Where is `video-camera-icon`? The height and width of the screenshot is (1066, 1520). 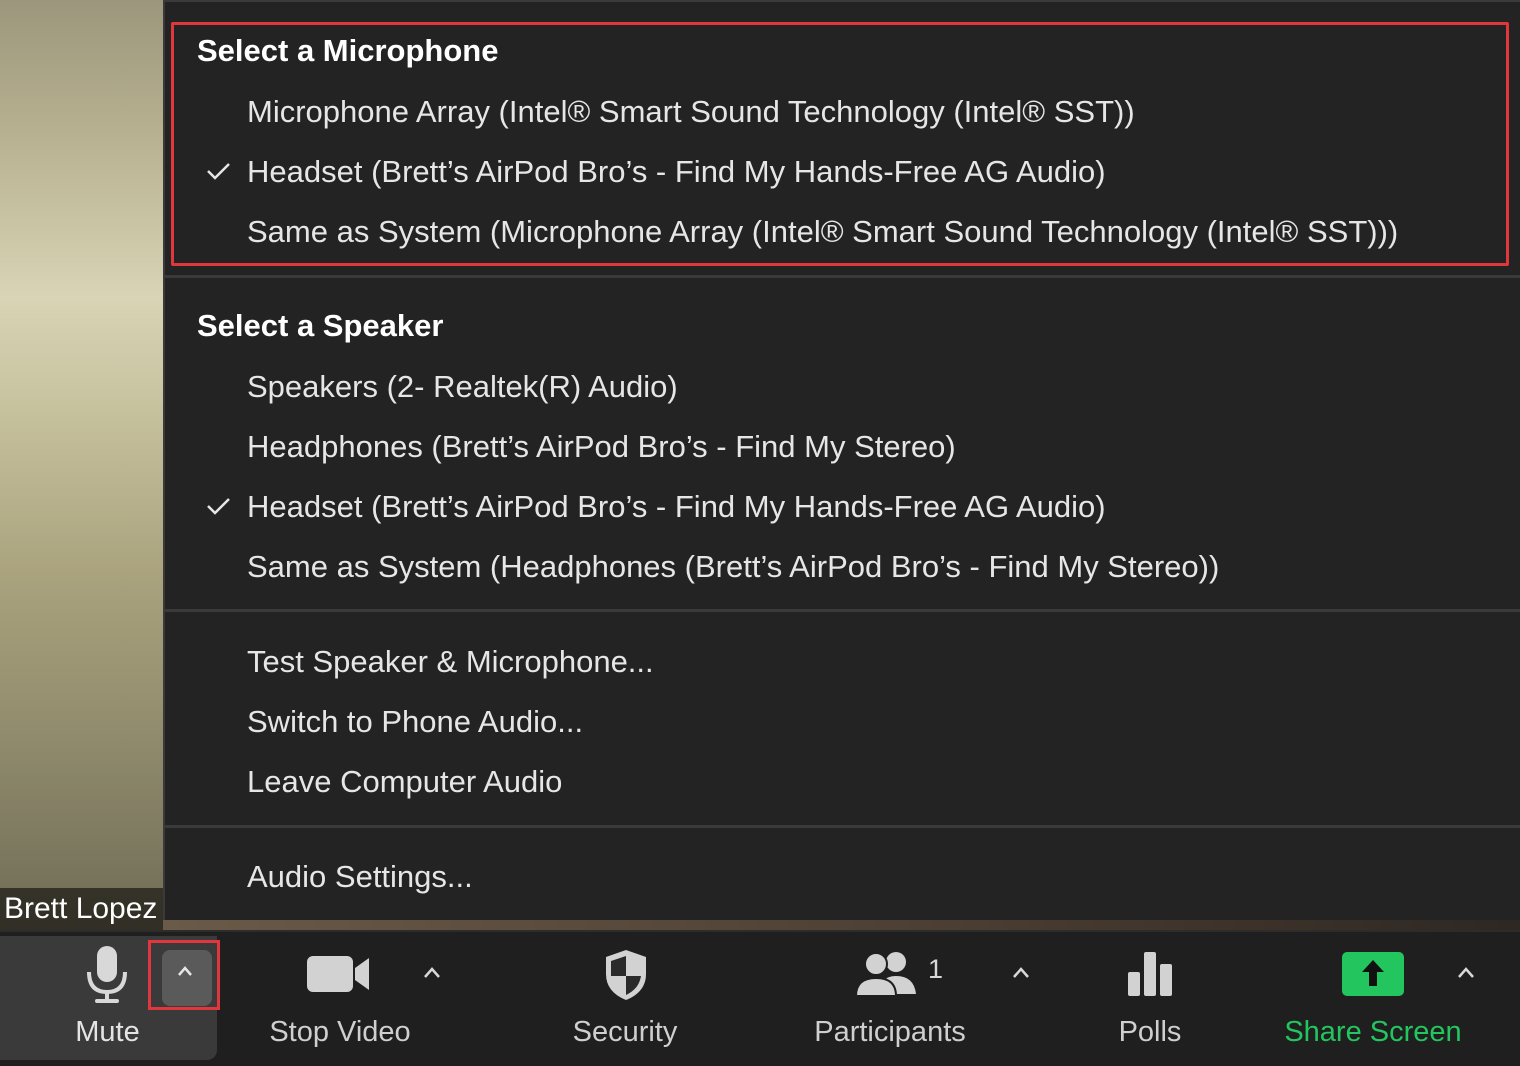
video-camera-icon is located at coordinates (338, 974).